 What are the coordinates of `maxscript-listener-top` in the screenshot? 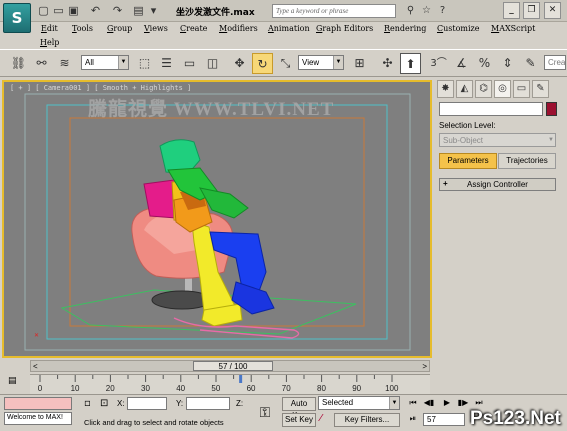 It's located at (38, 403).